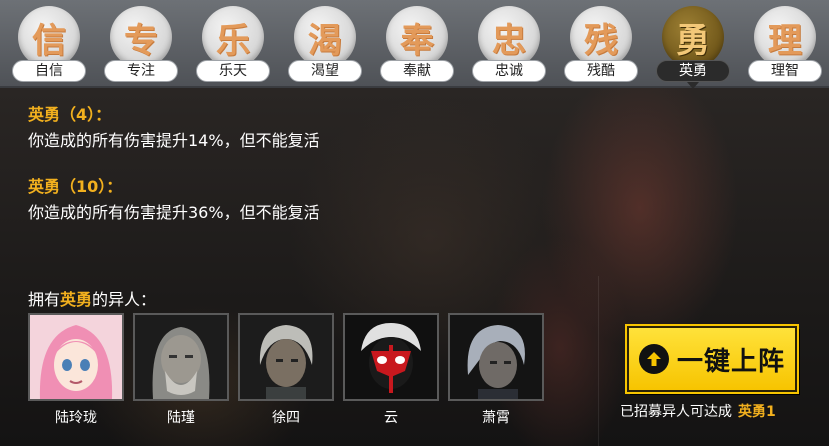 Image resolution: width=829 pixels, height=446 pixels. What do you see at coordinates (601, 71) in the screenshot?
I see `tab-label: 残酷` at bounding box center [601, 71].